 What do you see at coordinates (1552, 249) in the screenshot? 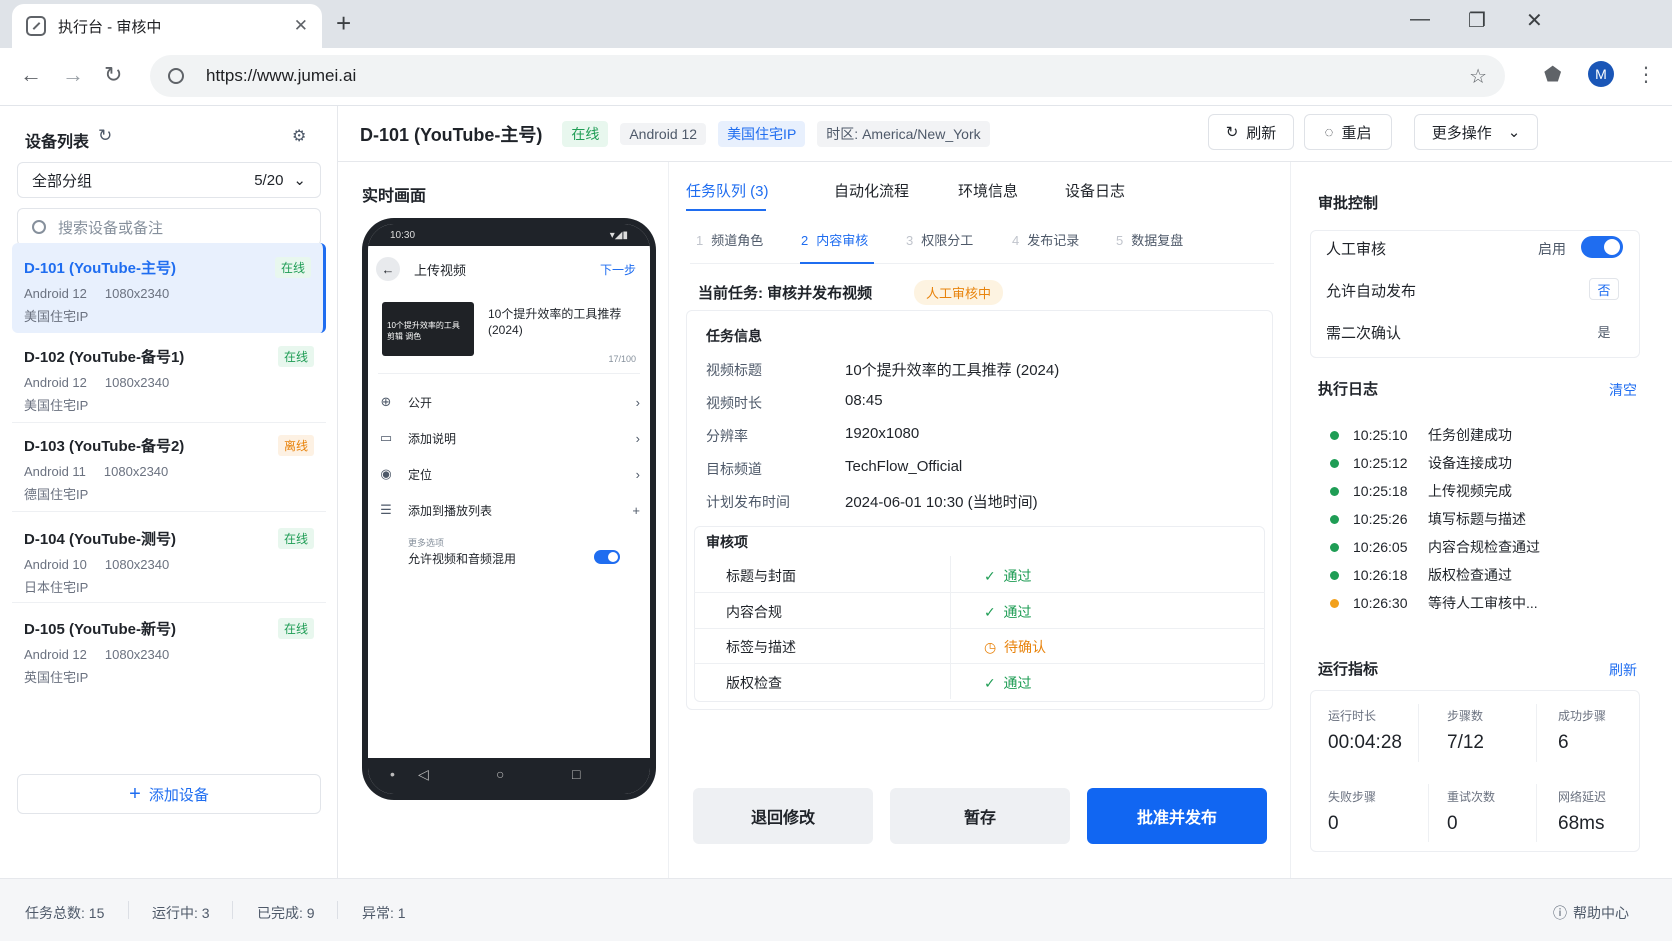
I see `manual-review-value: 启用` at bounding box center [1552, 249].